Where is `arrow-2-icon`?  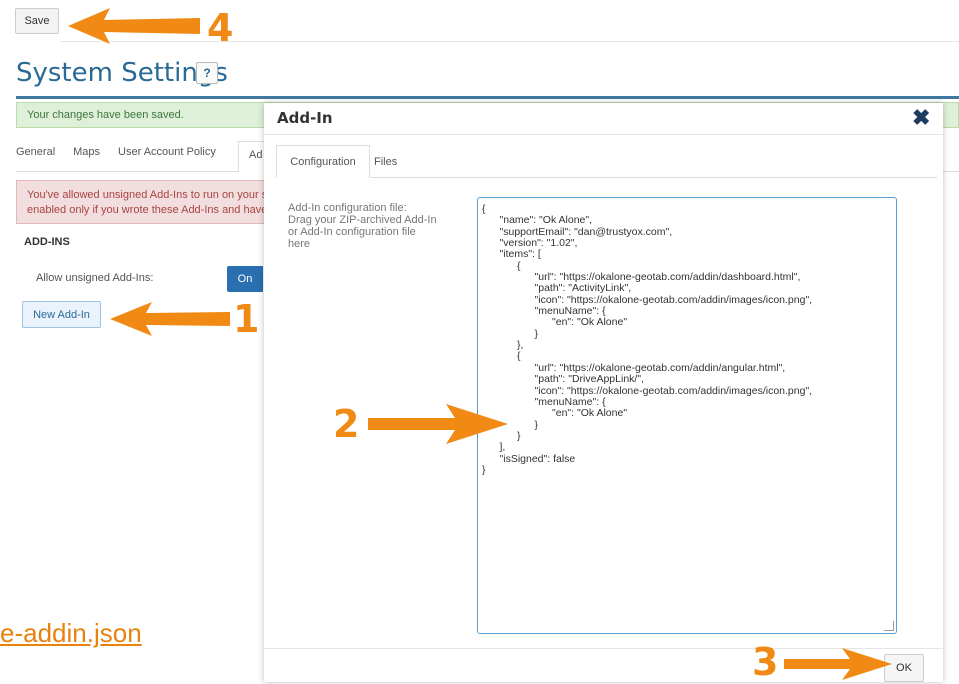
arrow-2-icon is located at coordinates (438, 424).